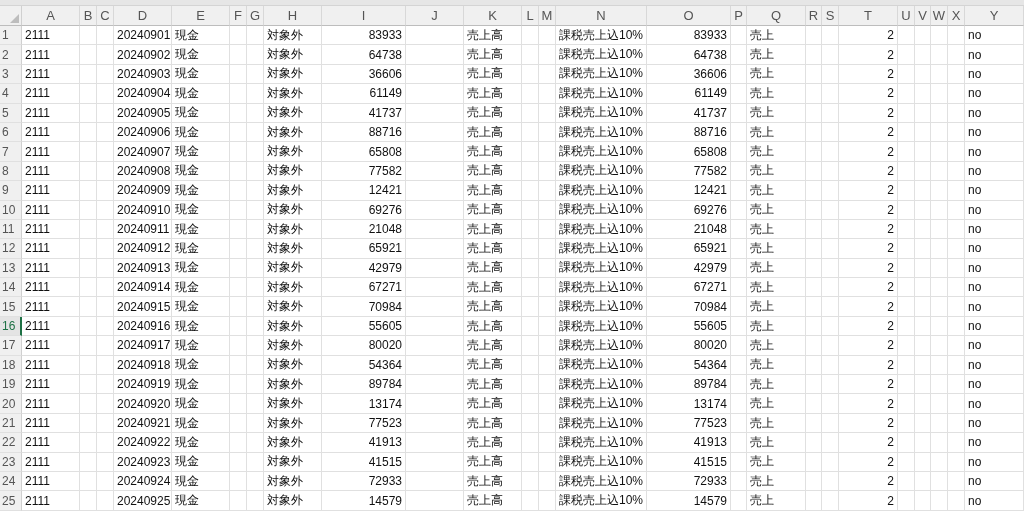 The image size is (1024, 515). Describe the element at coordinates (11, 55) in the screenshot. I see `row-header: 2` at that location.